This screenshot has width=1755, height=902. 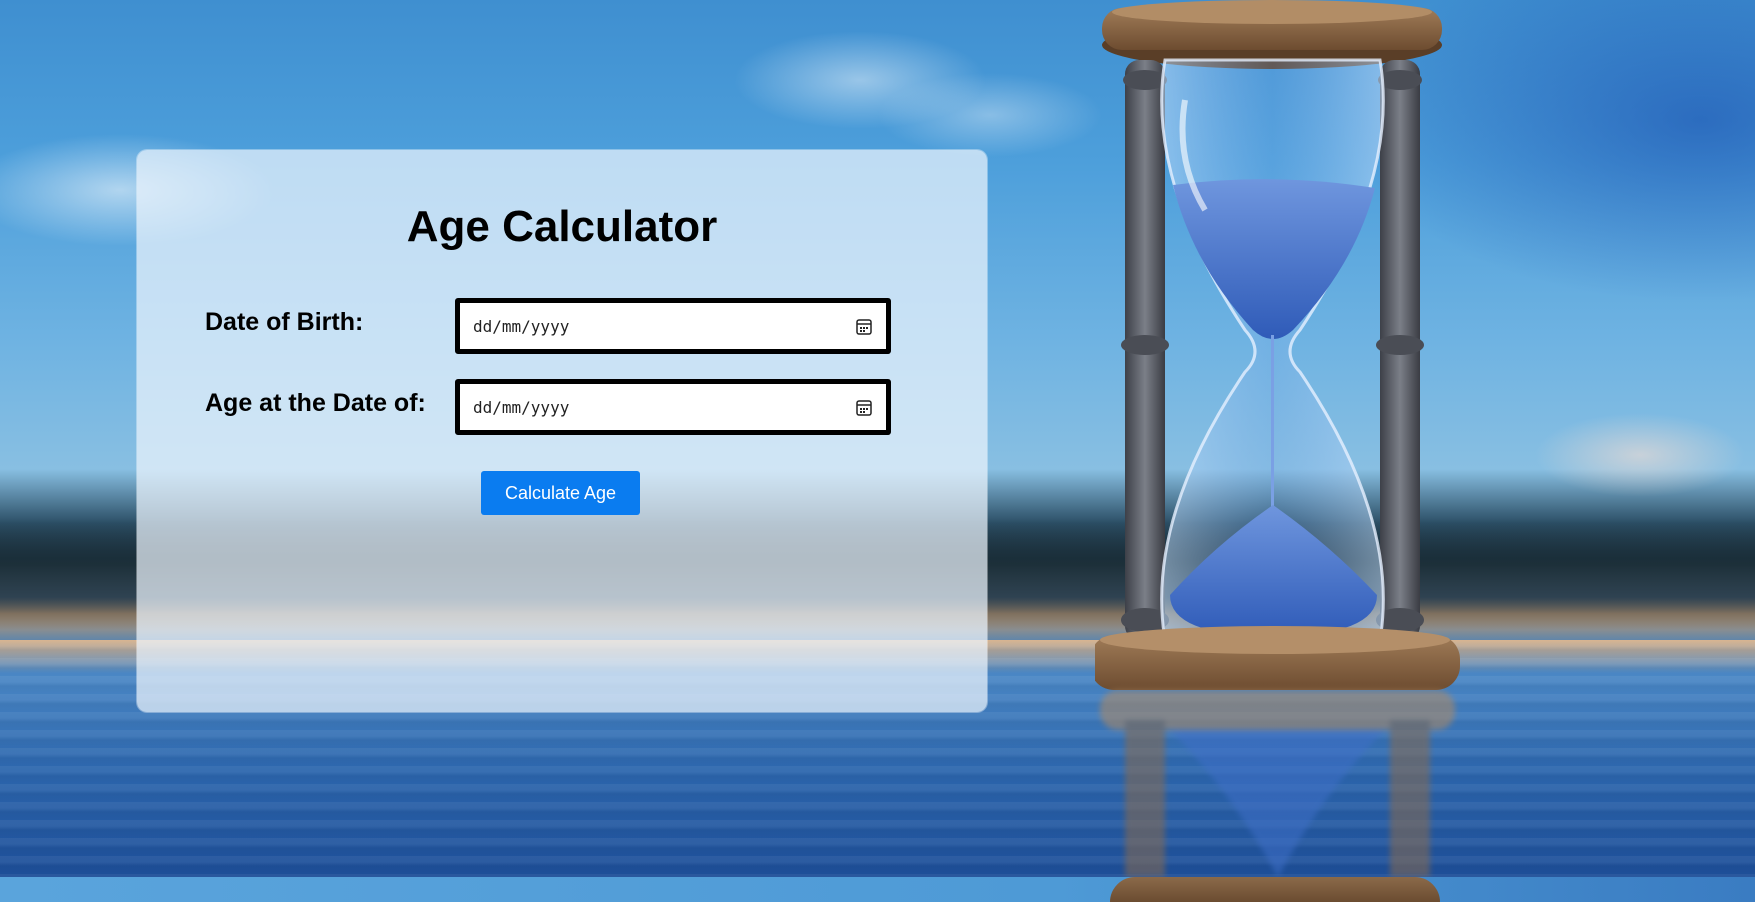 I want to click on page-title: Age Calculator, so click(x=562, y=226).